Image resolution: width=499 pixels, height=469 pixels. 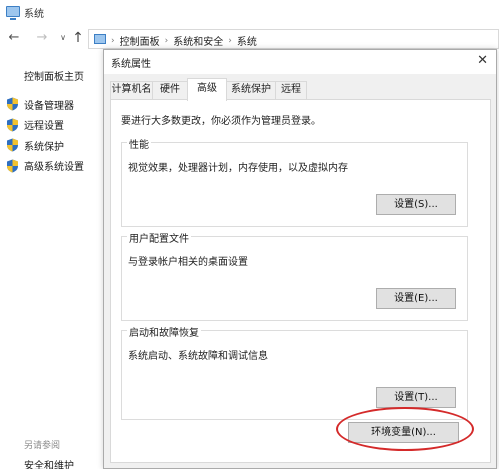 What do you see at coordinates (54, 75) in the screenshot?
I see `control-panel-home-link: 控制面板主页` at bounding box center [54, 75].